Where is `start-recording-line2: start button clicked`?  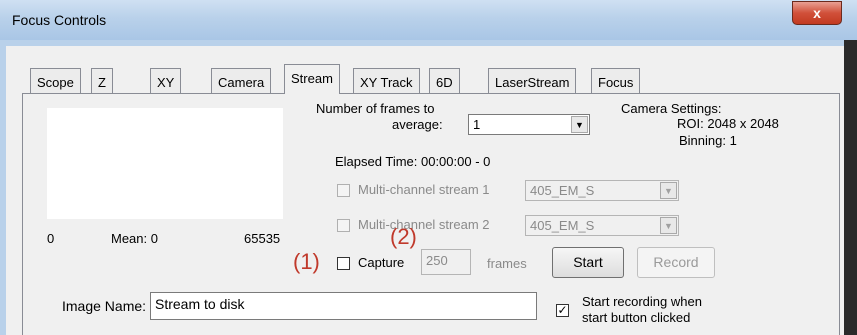
start-recording-line2: start button clicked is located at coordinates (636, 317).